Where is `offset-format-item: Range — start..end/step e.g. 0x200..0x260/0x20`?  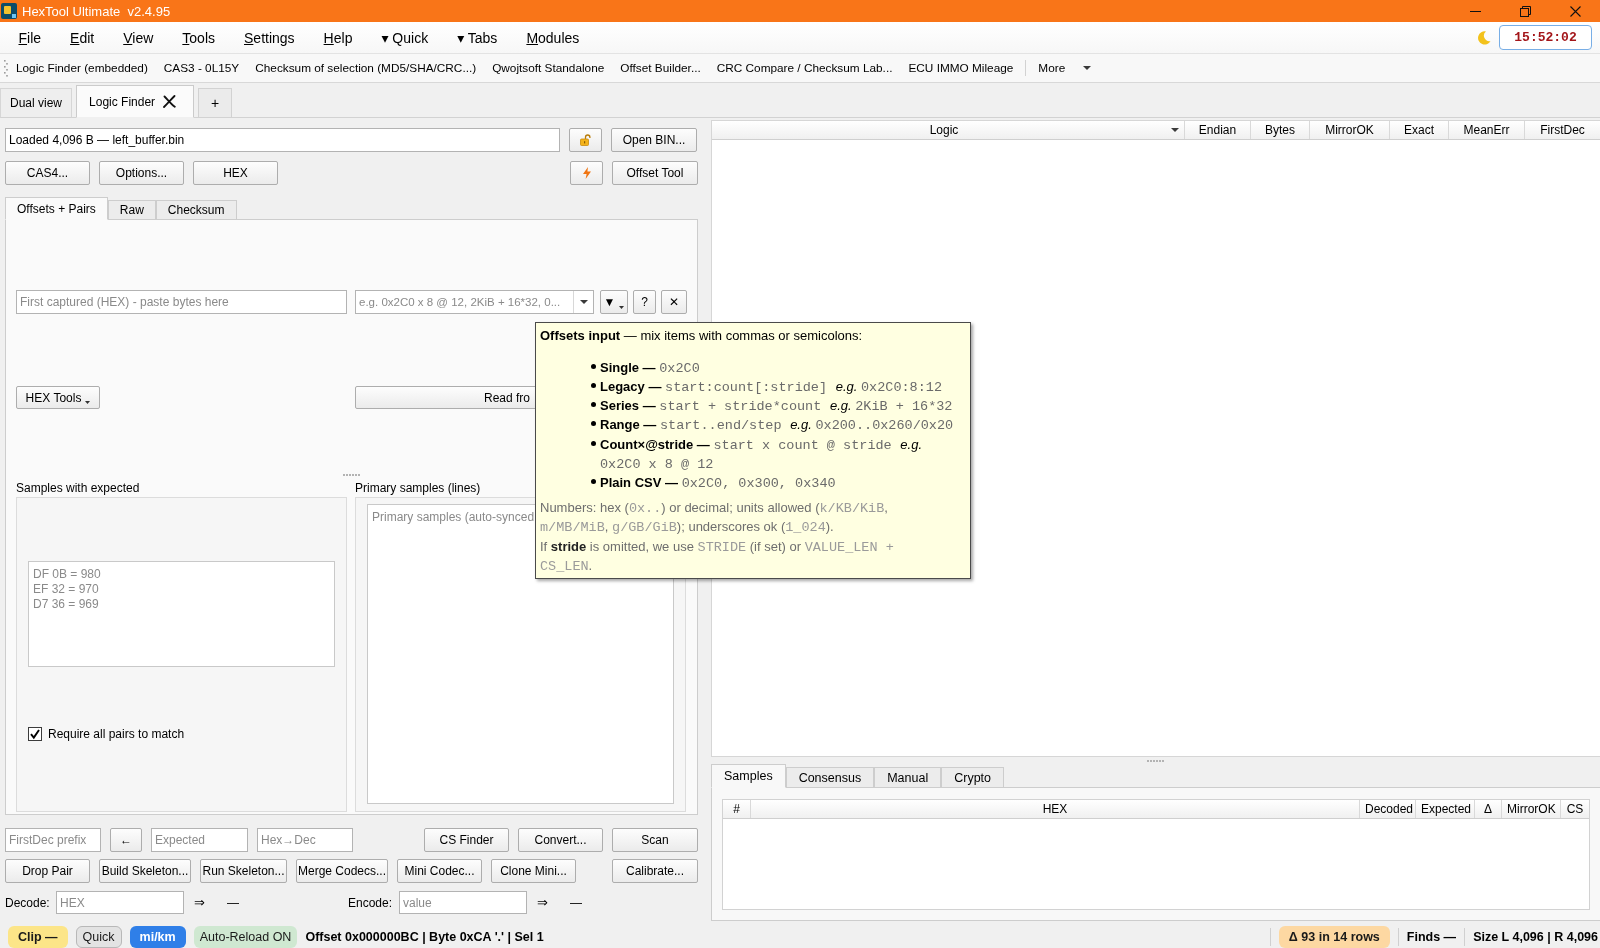 offset-format-item: Range — start..end/step e.g. 0x200..0x260/0x20 is located at coordinates (777, 425).